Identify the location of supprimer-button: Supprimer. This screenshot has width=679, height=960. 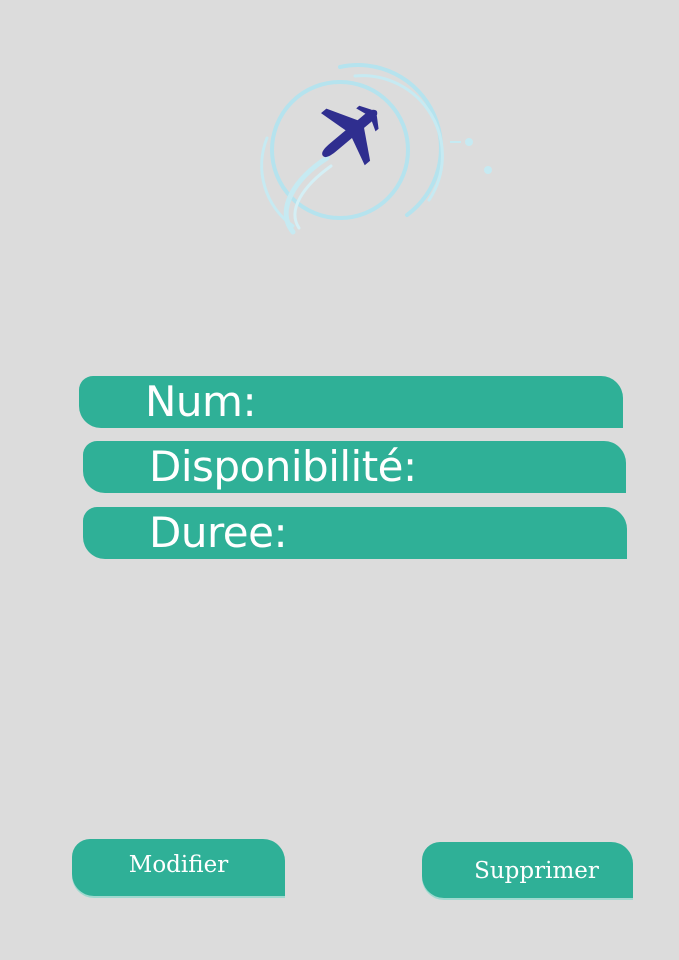
(527, 870).